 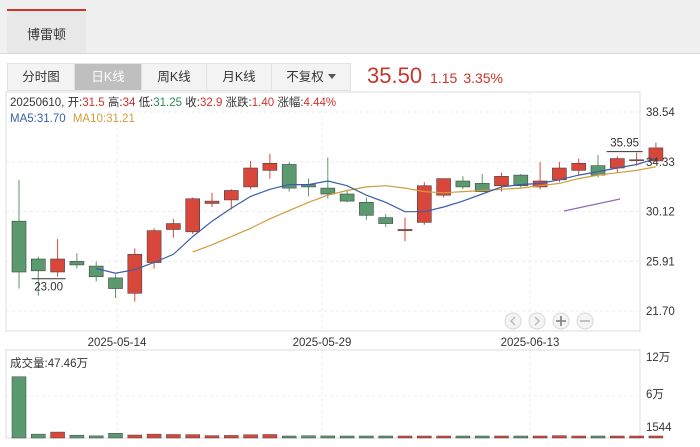 What do you see at coordinates (337, 407) in the screenshot?
I see `volume-bars-layer` at bounding box center [337, 407].